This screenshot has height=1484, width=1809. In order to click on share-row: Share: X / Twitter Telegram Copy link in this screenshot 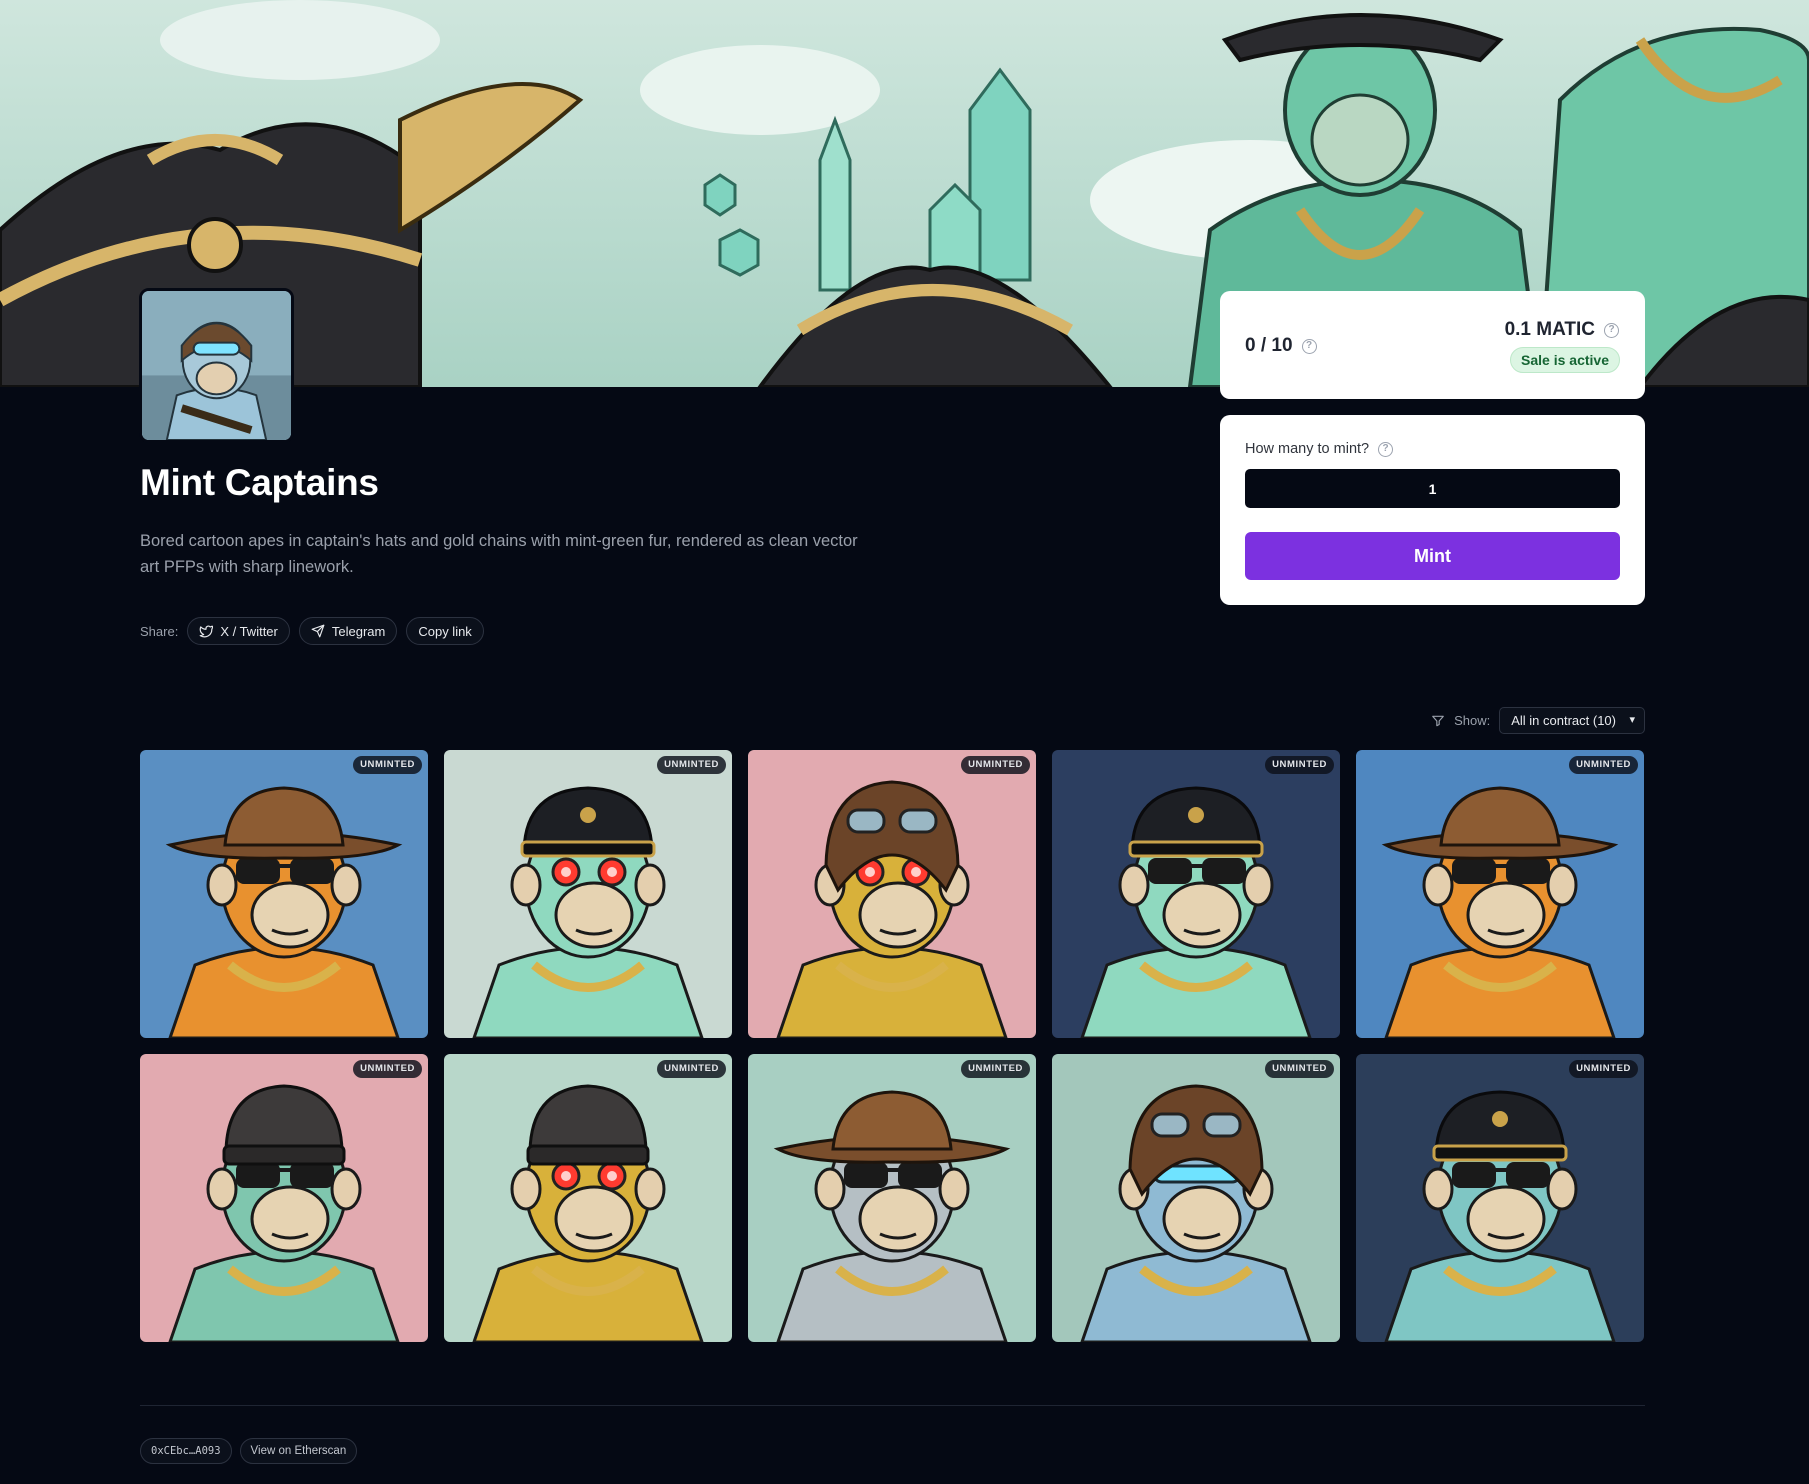, I will do `click(312, 631)`.